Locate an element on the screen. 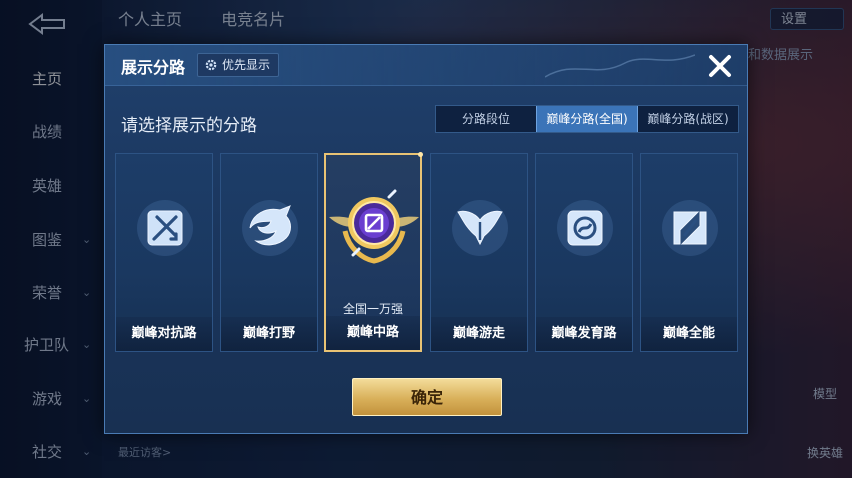 Image resolution: width=852 pixels, height=478 pixels. target-icon is located at coordinates (585, 228).